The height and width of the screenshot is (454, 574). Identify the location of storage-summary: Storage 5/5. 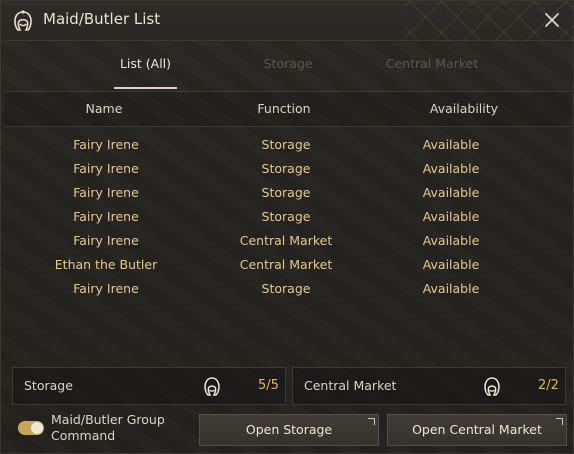
(149, 386).